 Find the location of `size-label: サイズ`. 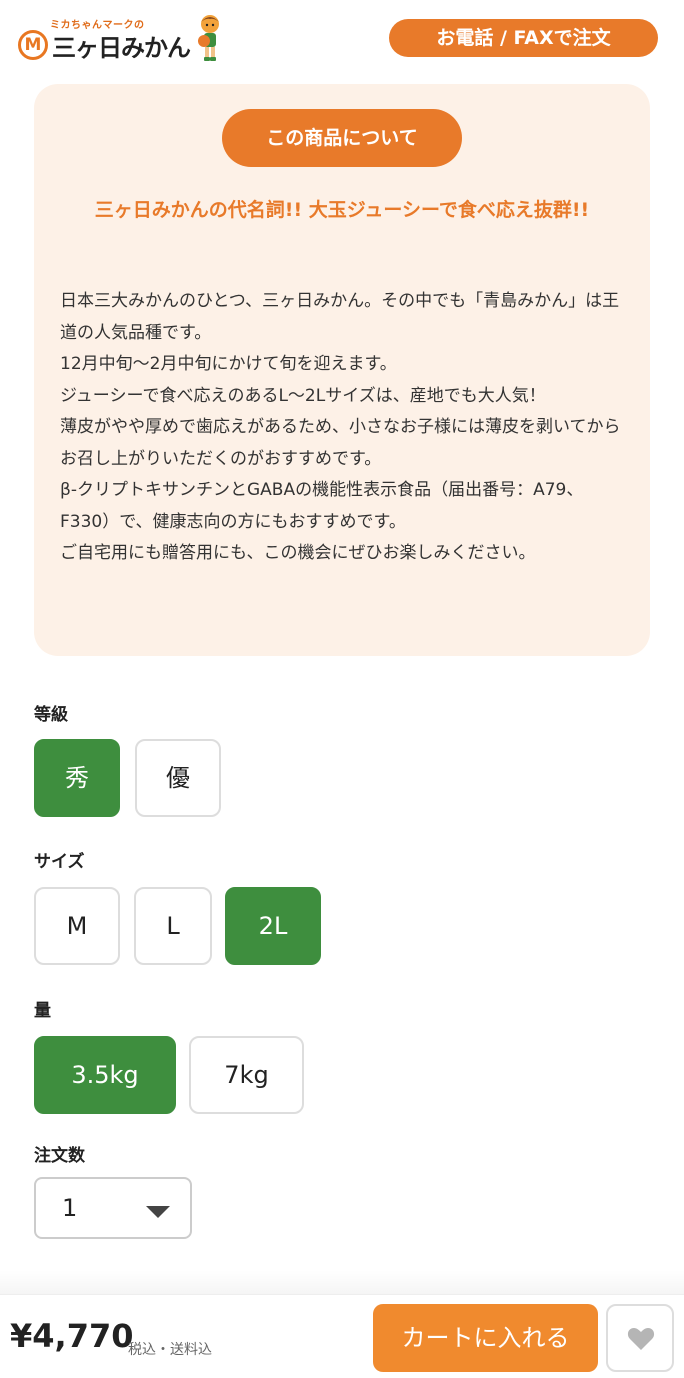

size-label: サイズ is located at coordinates (59, 862).